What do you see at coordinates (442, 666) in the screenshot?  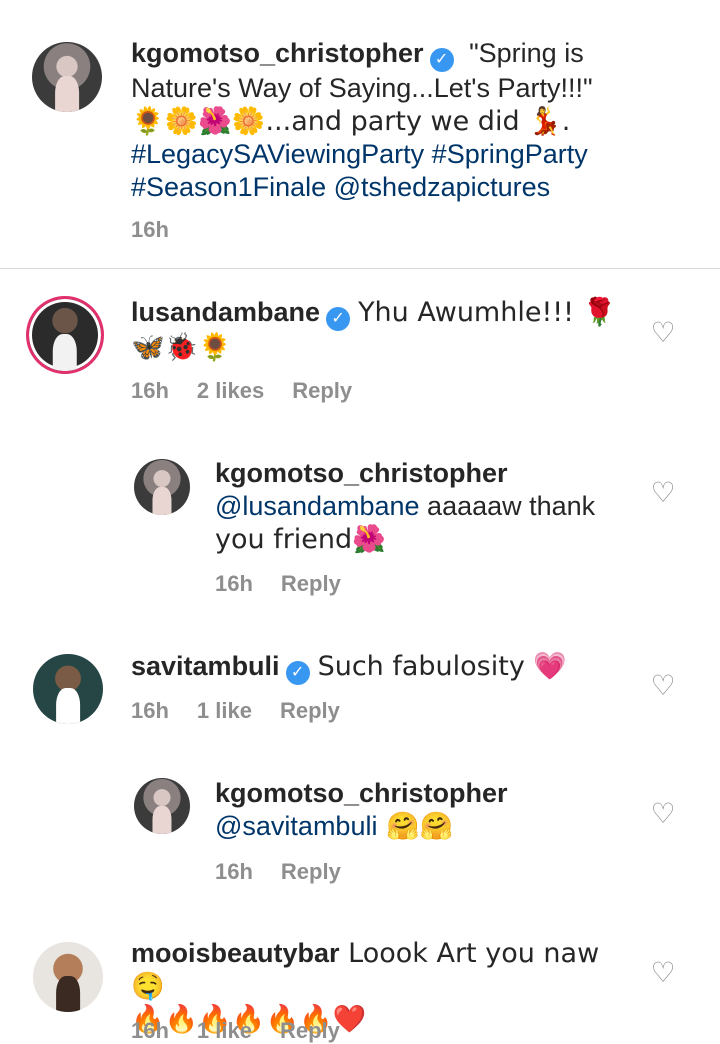 I see `comment-body: Such fabulosity 💗` at bounding box center [442, 666].